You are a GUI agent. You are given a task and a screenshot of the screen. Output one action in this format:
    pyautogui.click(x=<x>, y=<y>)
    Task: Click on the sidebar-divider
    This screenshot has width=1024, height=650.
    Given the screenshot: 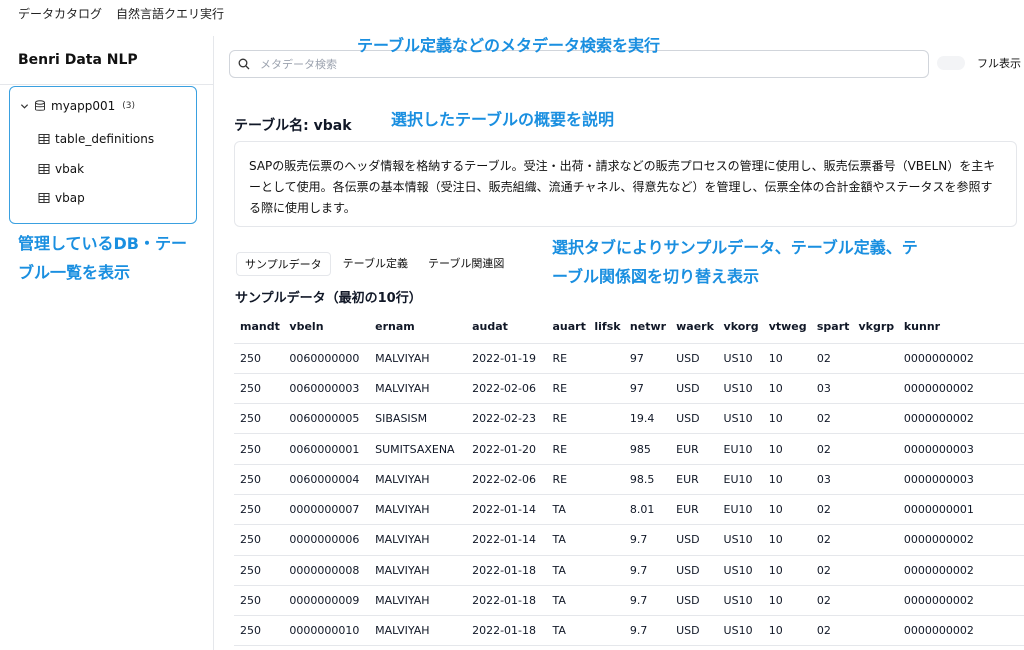 What is the action you would take?
    pyautogui.click(x=107, y=84)
    